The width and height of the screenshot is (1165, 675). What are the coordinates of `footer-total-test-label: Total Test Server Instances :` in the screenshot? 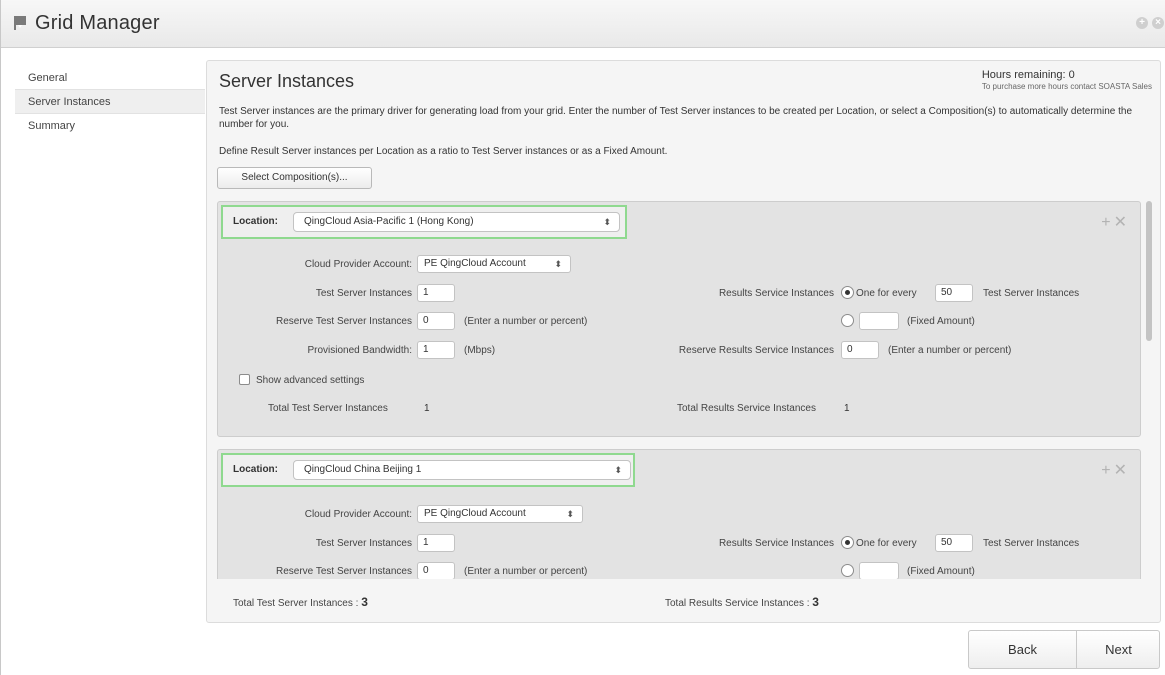 It's located at (296, 603).